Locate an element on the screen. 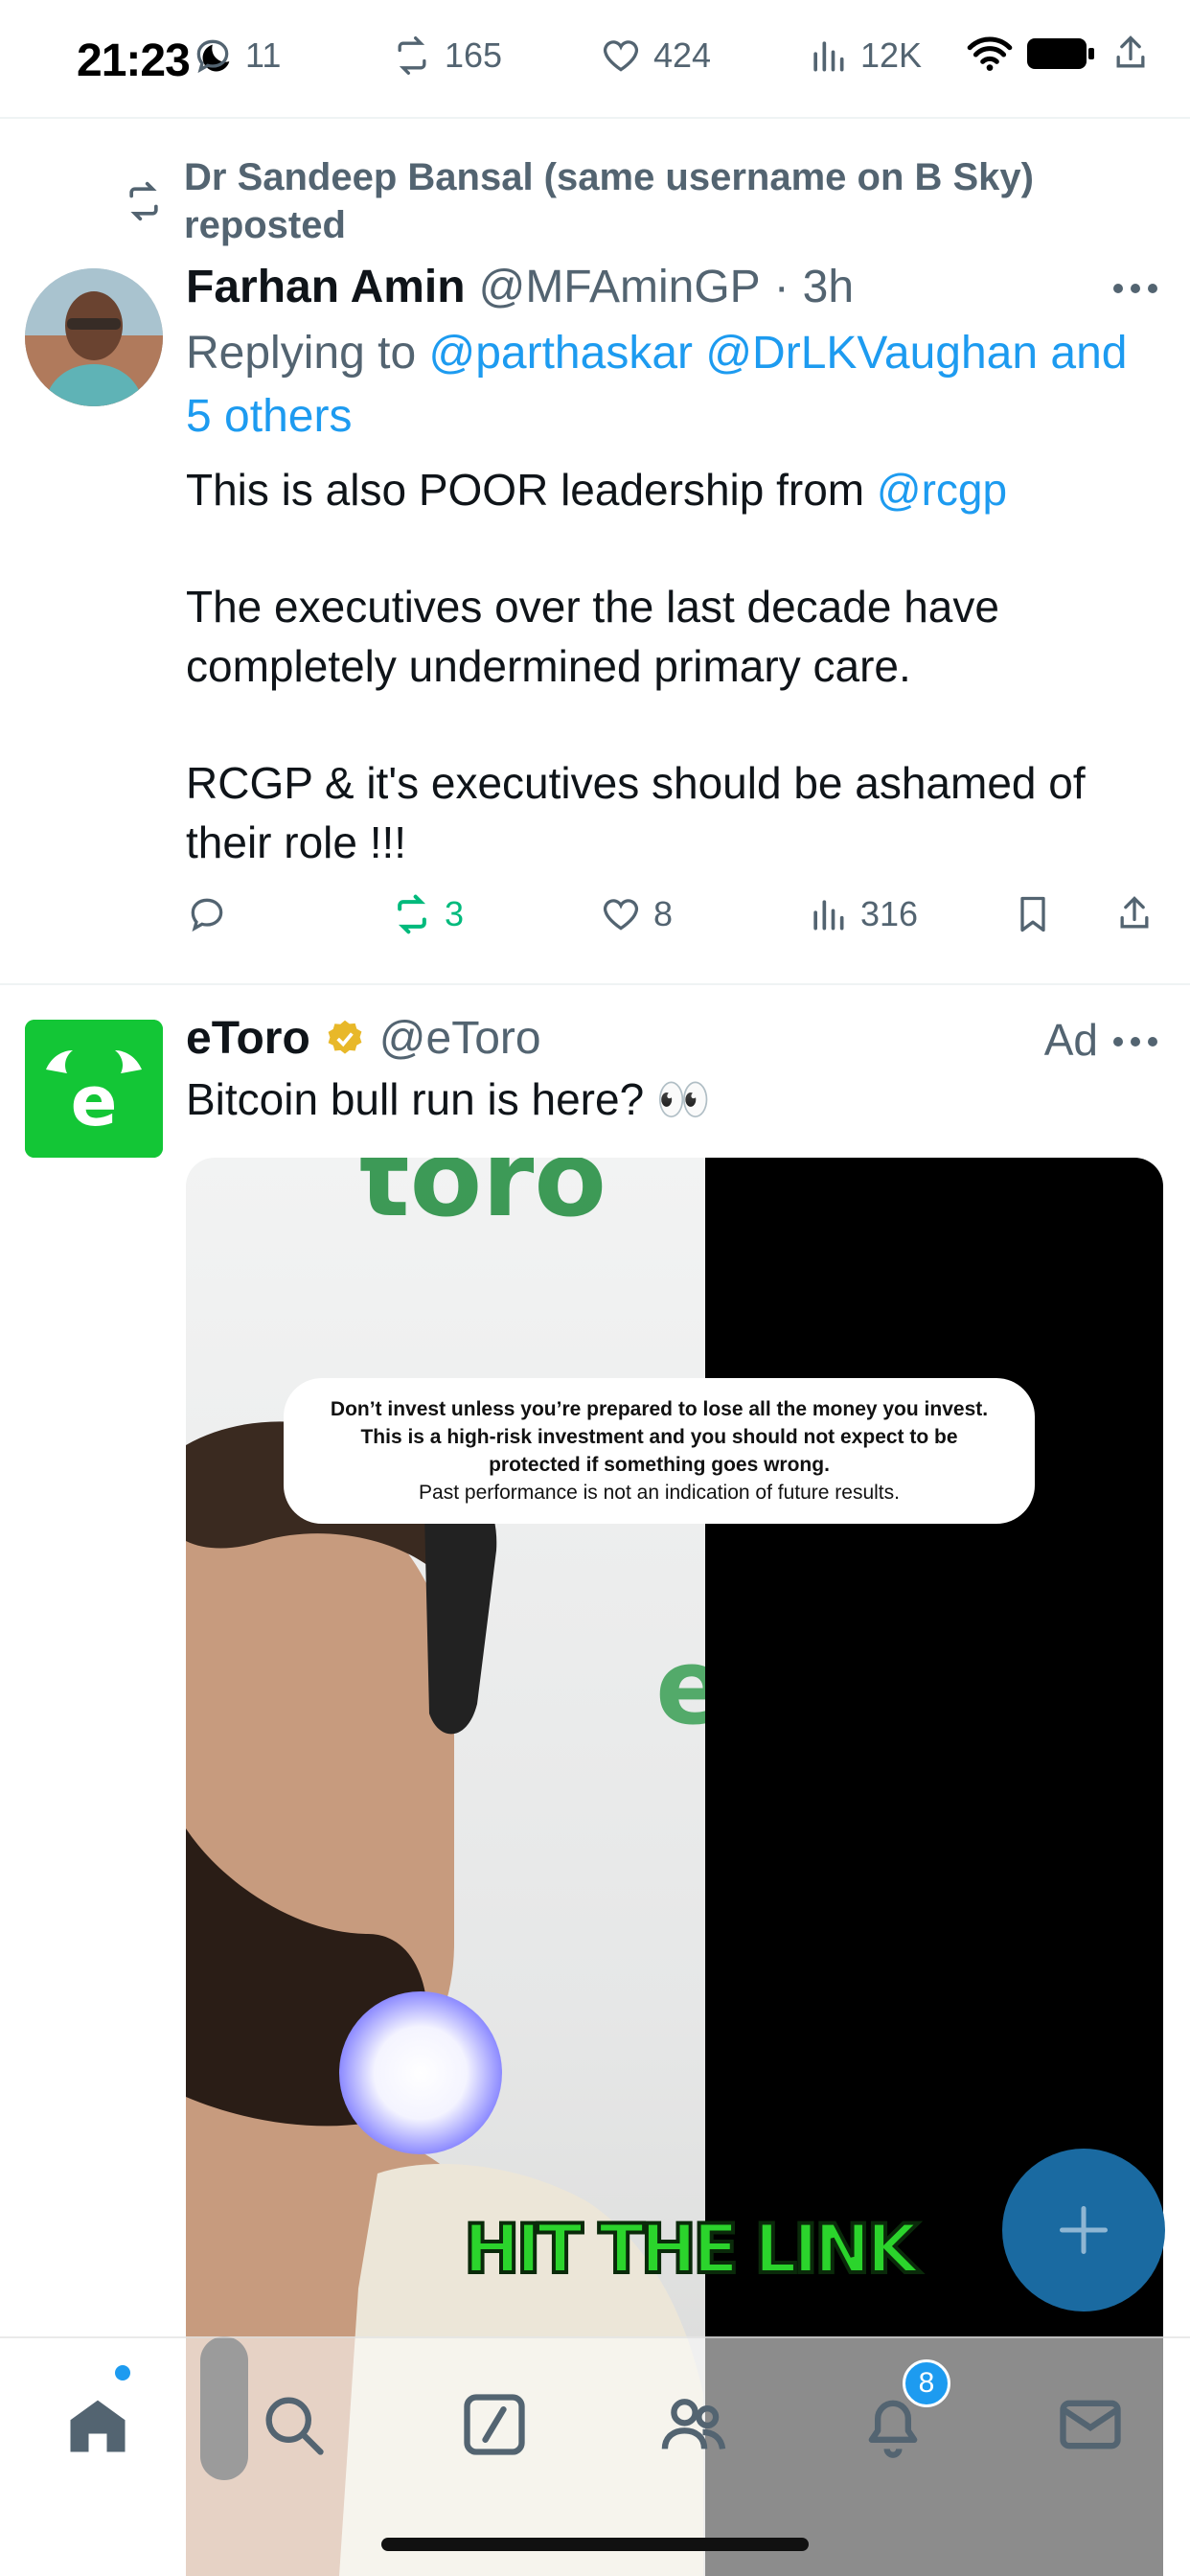  communities-icon is located at coordinates (694, 2424).